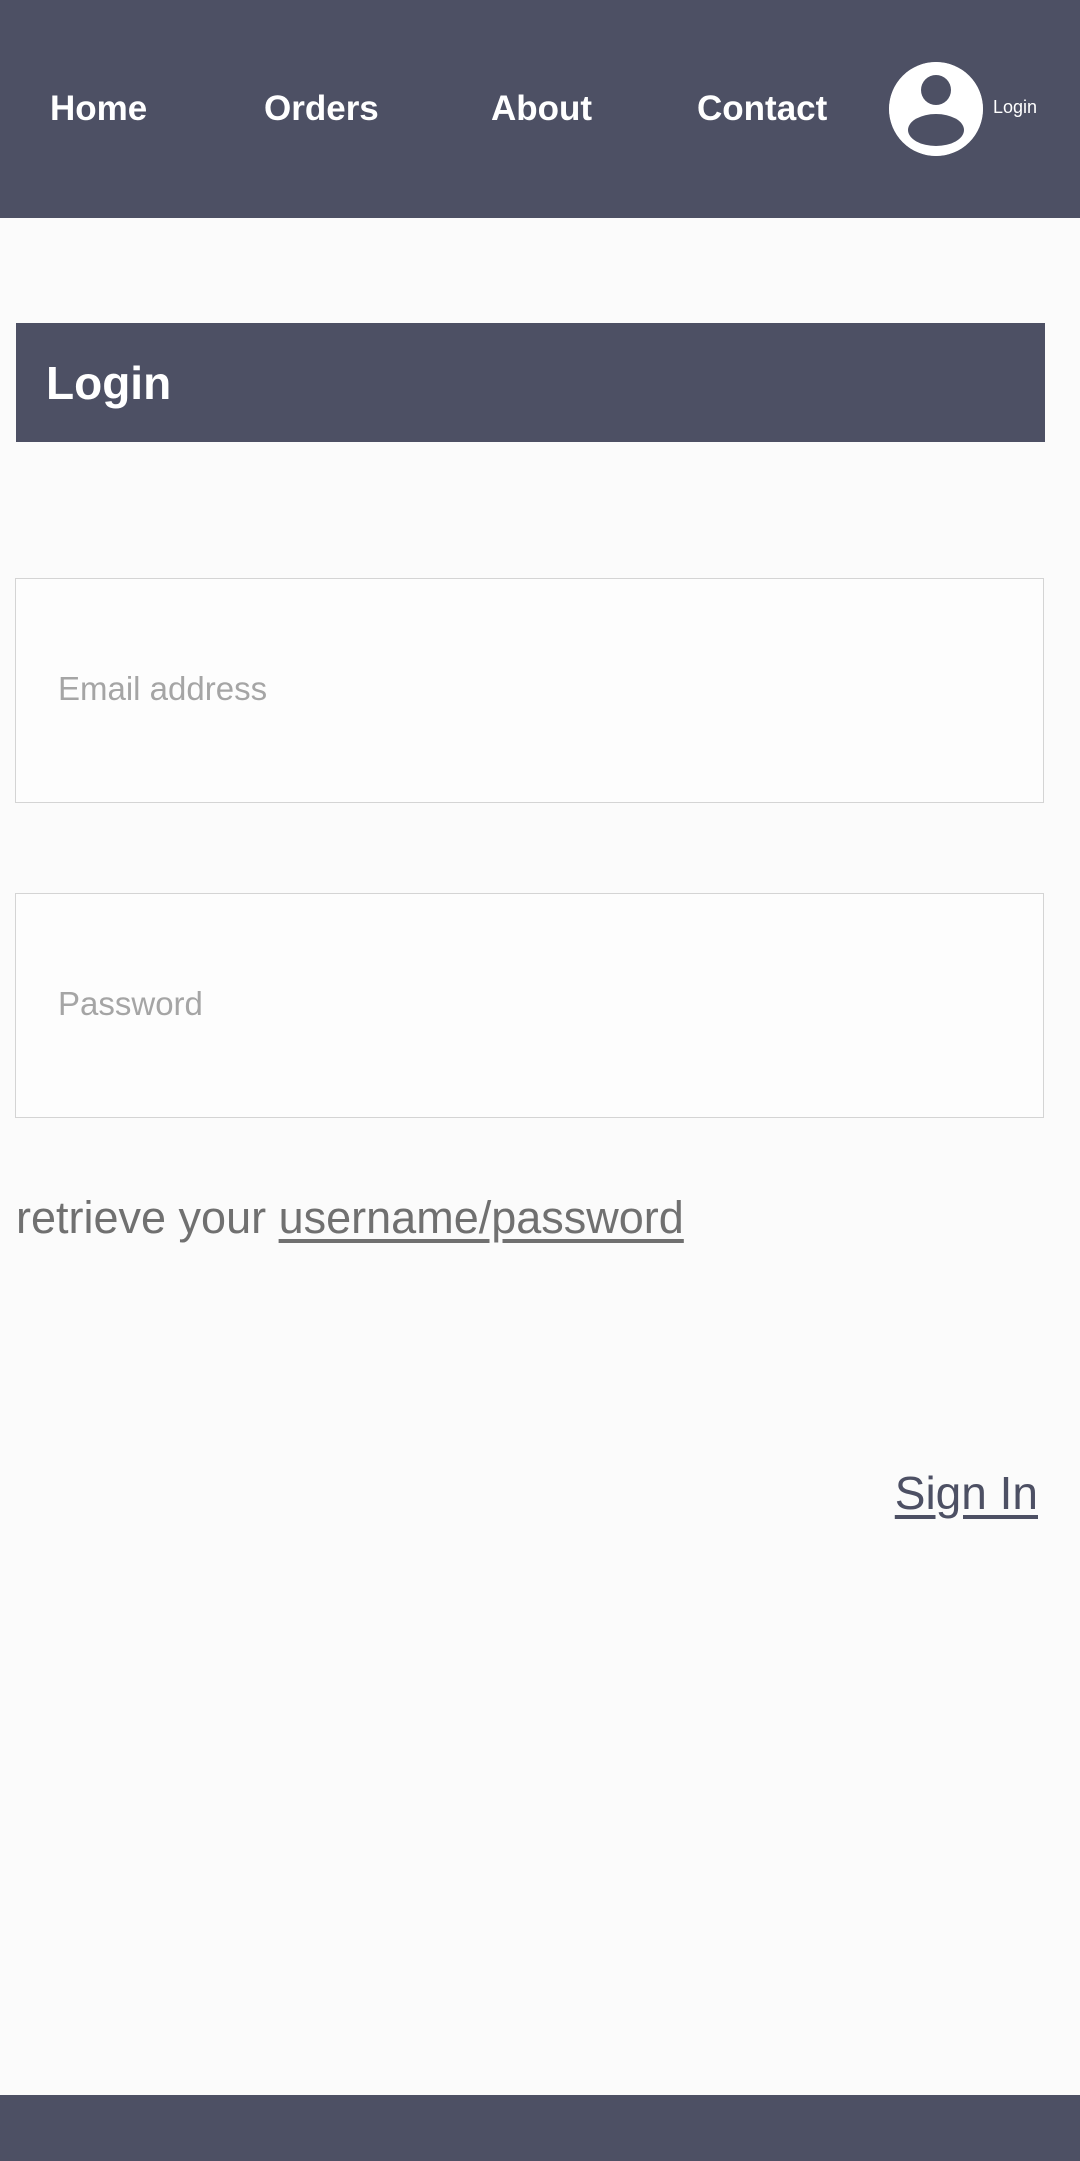 This screenshot has width=1080, height=2161. I want to click on page-title: Login, so click(109, 383).